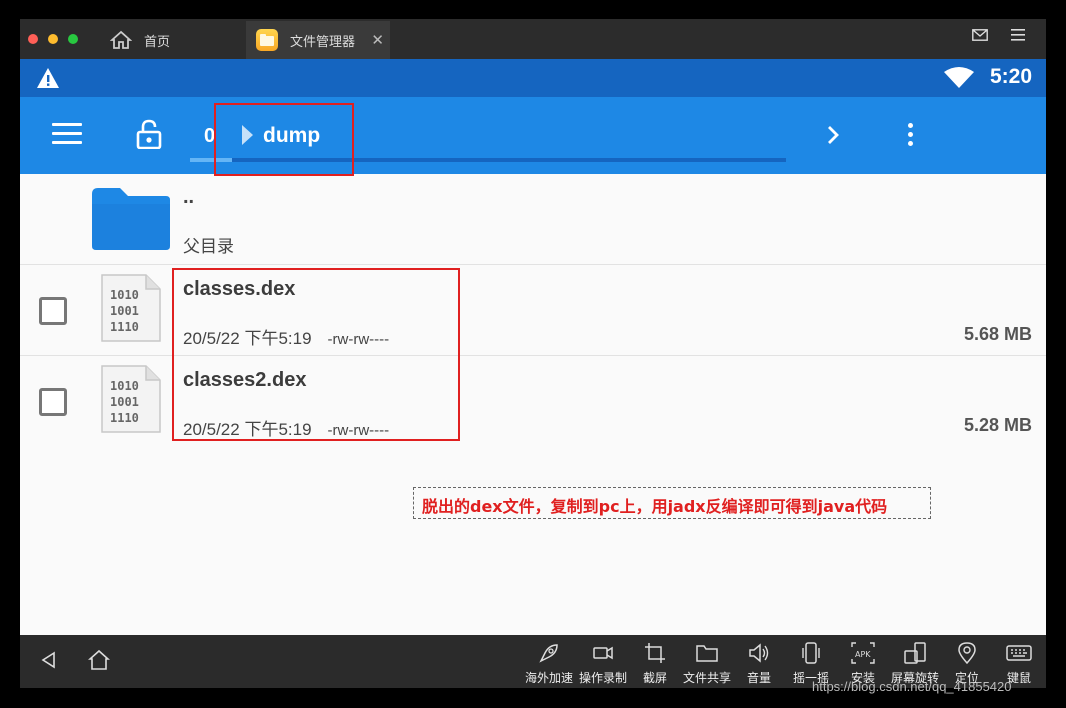 The height and width of the screenshot is (708, 1066). Describe the element at coordinates (1018, 36) in the screenshot. I see `hamburger-icon` at that location.